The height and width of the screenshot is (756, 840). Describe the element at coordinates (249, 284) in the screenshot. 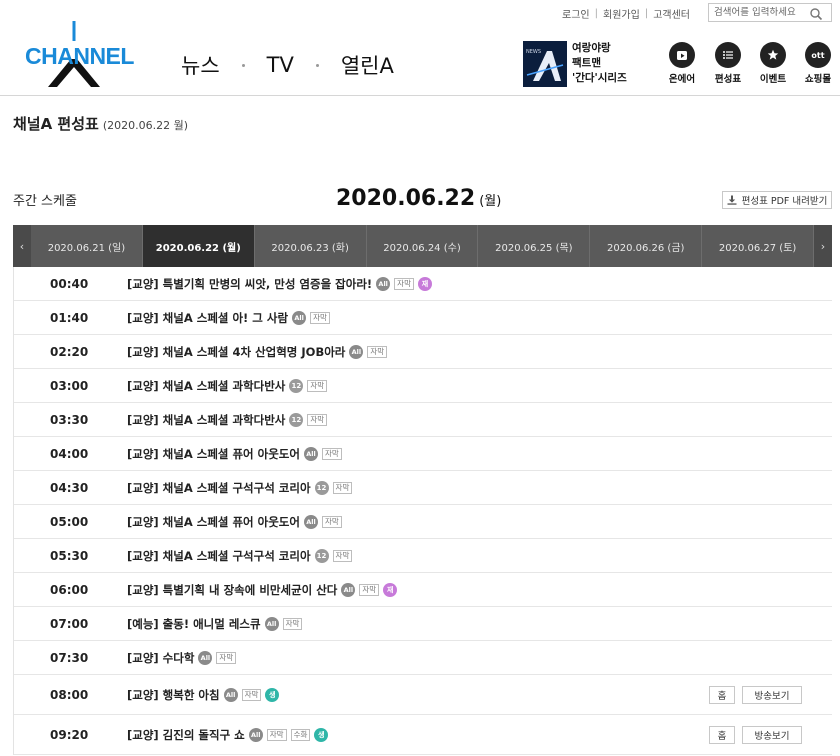

I see `program-title: [교양] 특별기획 만병의 씨앗, 만성 염증을 잡아라!` at that location.